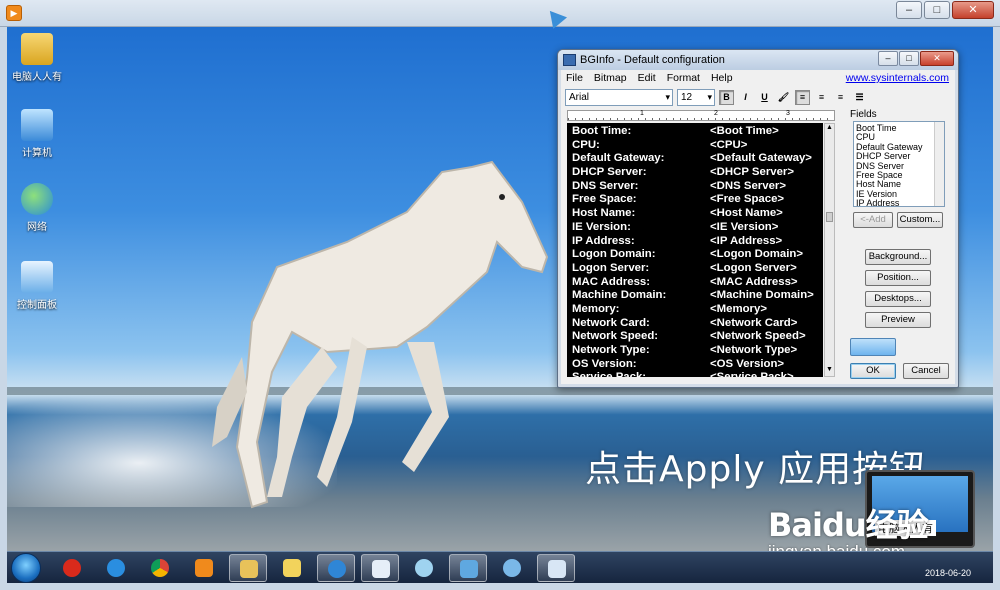 The height and width of the screenshot is (590, 1000). What do you see at coordinates (802, 97) in the screenshot?
I see `align-left-icon: ≡` at bounding box center [802, 97].